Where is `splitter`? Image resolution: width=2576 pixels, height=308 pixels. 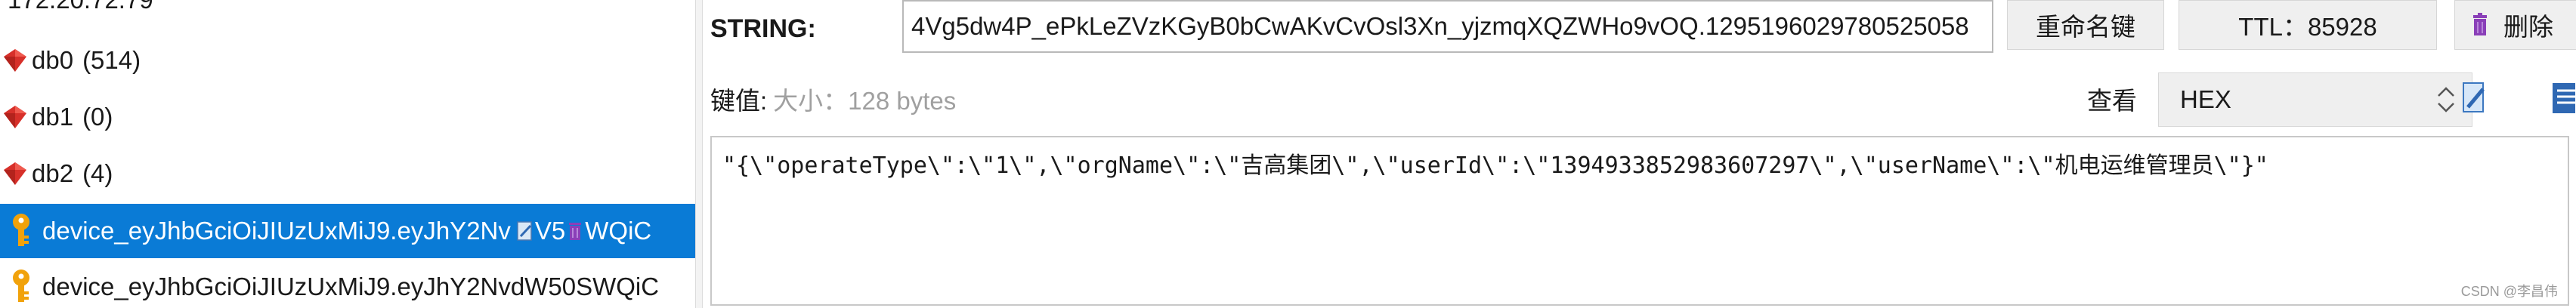
splitter is located at coordinates (699, 154).